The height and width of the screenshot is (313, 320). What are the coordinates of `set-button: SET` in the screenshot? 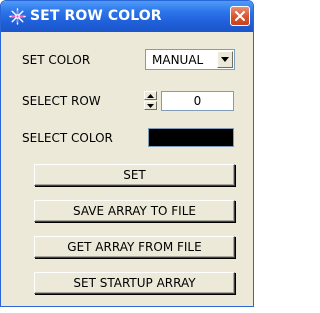 It's located at (134, 175).